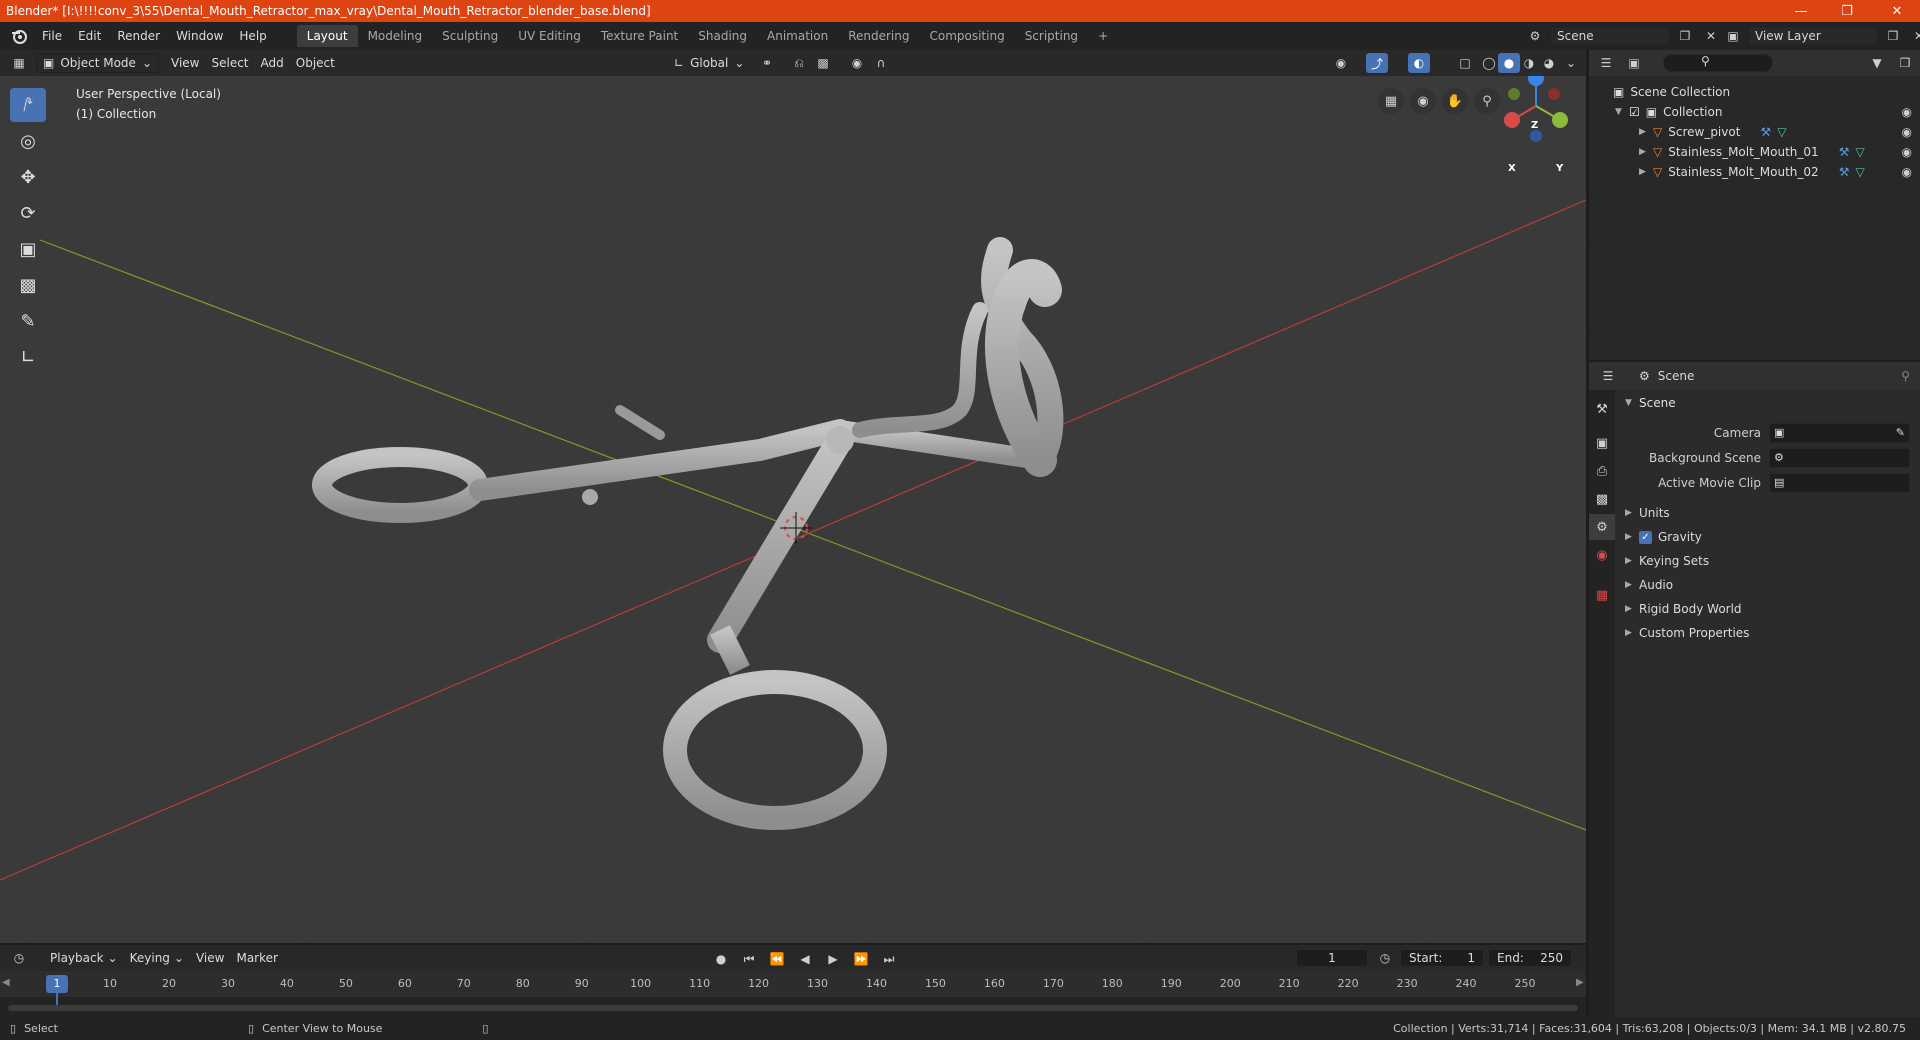 Image resolution: width=1920 pixels, height=1040 pixels. I want to click on keying-sets-panel-header: ▶ Keying Sets, so click(1769, 561).